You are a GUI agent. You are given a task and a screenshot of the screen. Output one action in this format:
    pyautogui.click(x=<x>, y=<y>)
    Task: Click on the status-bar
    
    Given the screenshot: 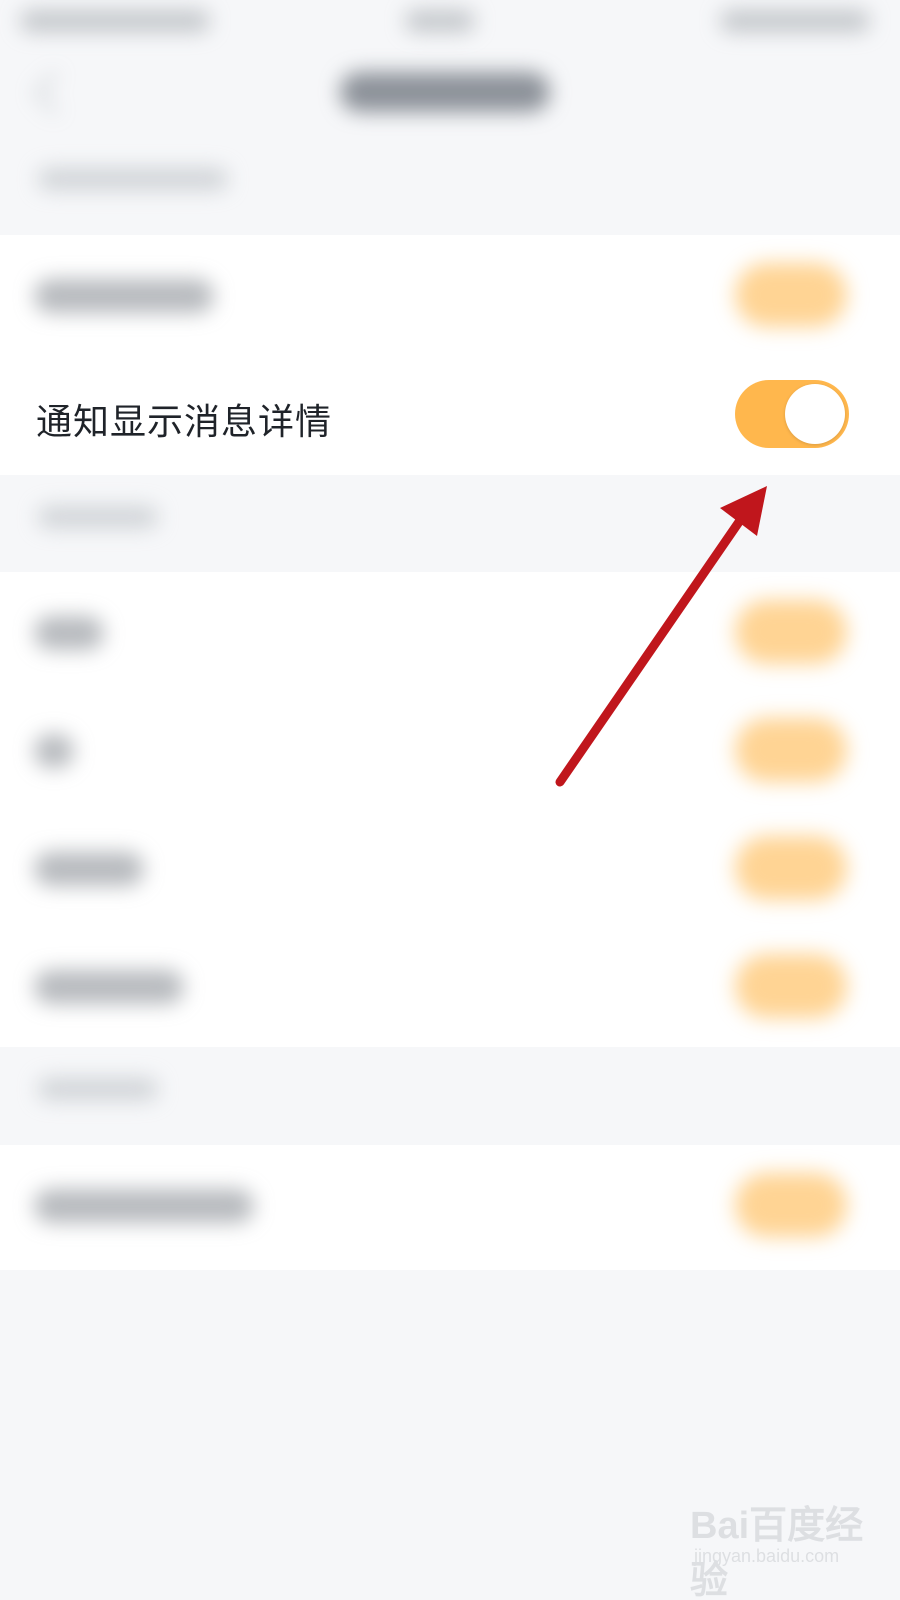 What is the action you would take?
    pyautogui.click(x=450, y=25)
    